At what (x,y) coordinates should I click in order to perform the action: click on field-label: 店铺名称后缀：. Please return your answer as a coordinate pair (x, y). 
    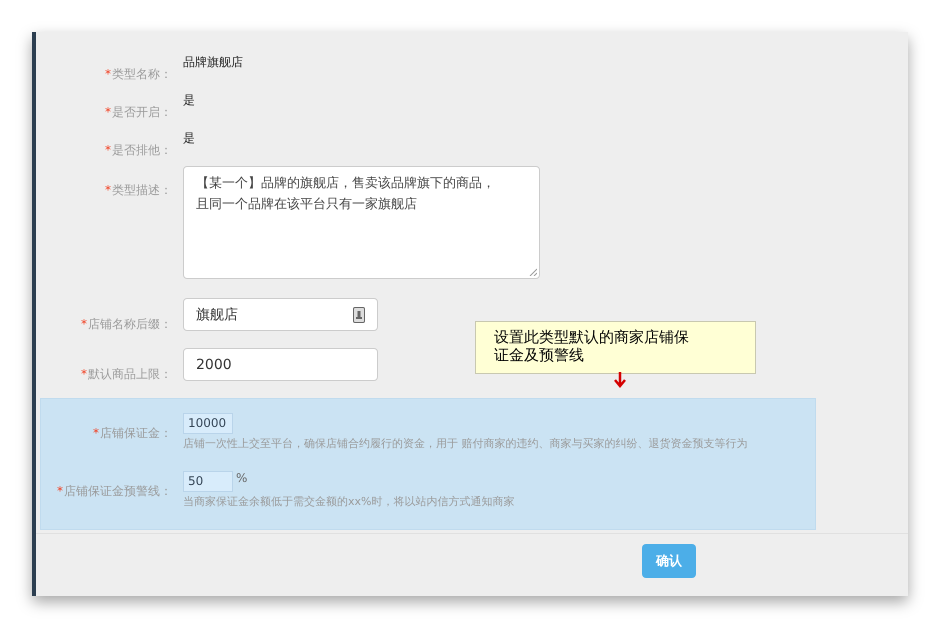
    Looking at the image, I should click on (130, 324).